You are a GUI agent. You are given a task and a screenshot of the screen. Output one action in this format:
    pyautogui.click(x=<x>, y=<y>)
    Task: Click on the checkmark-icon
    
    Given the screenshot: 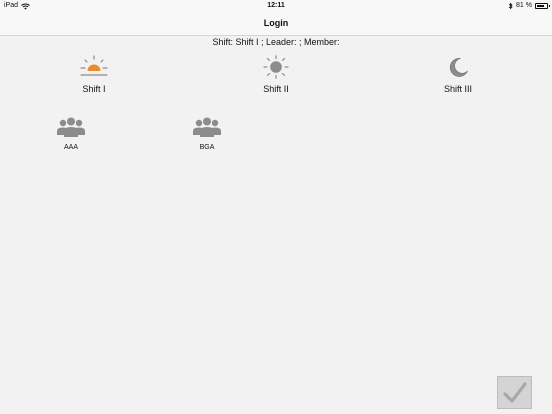 What is the action you would take?
    pyautogui.click(x=514, y=392)
    